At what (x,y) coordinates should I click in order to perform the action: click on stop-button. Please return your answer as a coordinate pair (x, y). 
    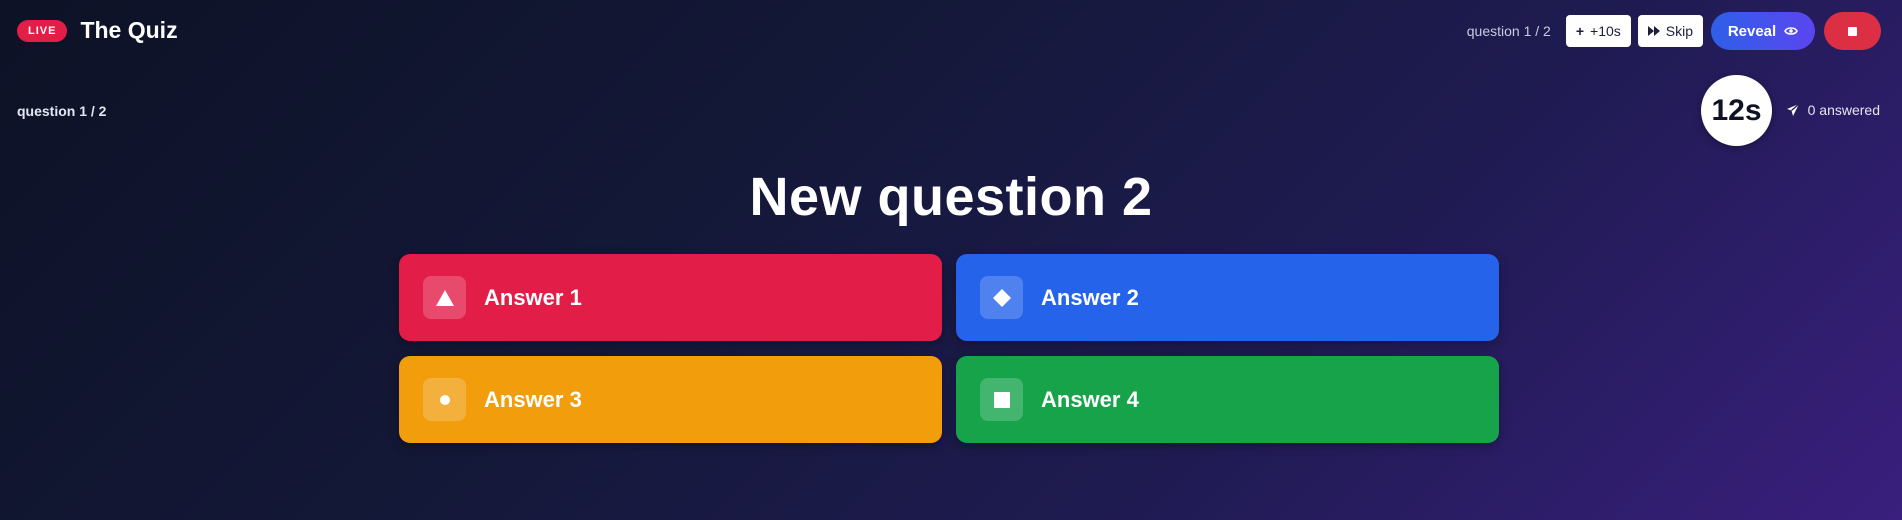
    Looking at the image, I should click on (1852, 31).